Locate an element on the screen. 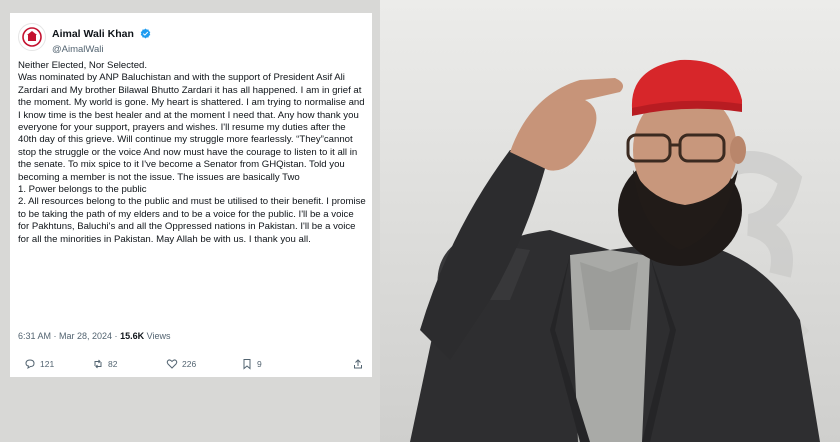 The image size is (840, 442). party-logo-icon is located at coordinates (32, 37).